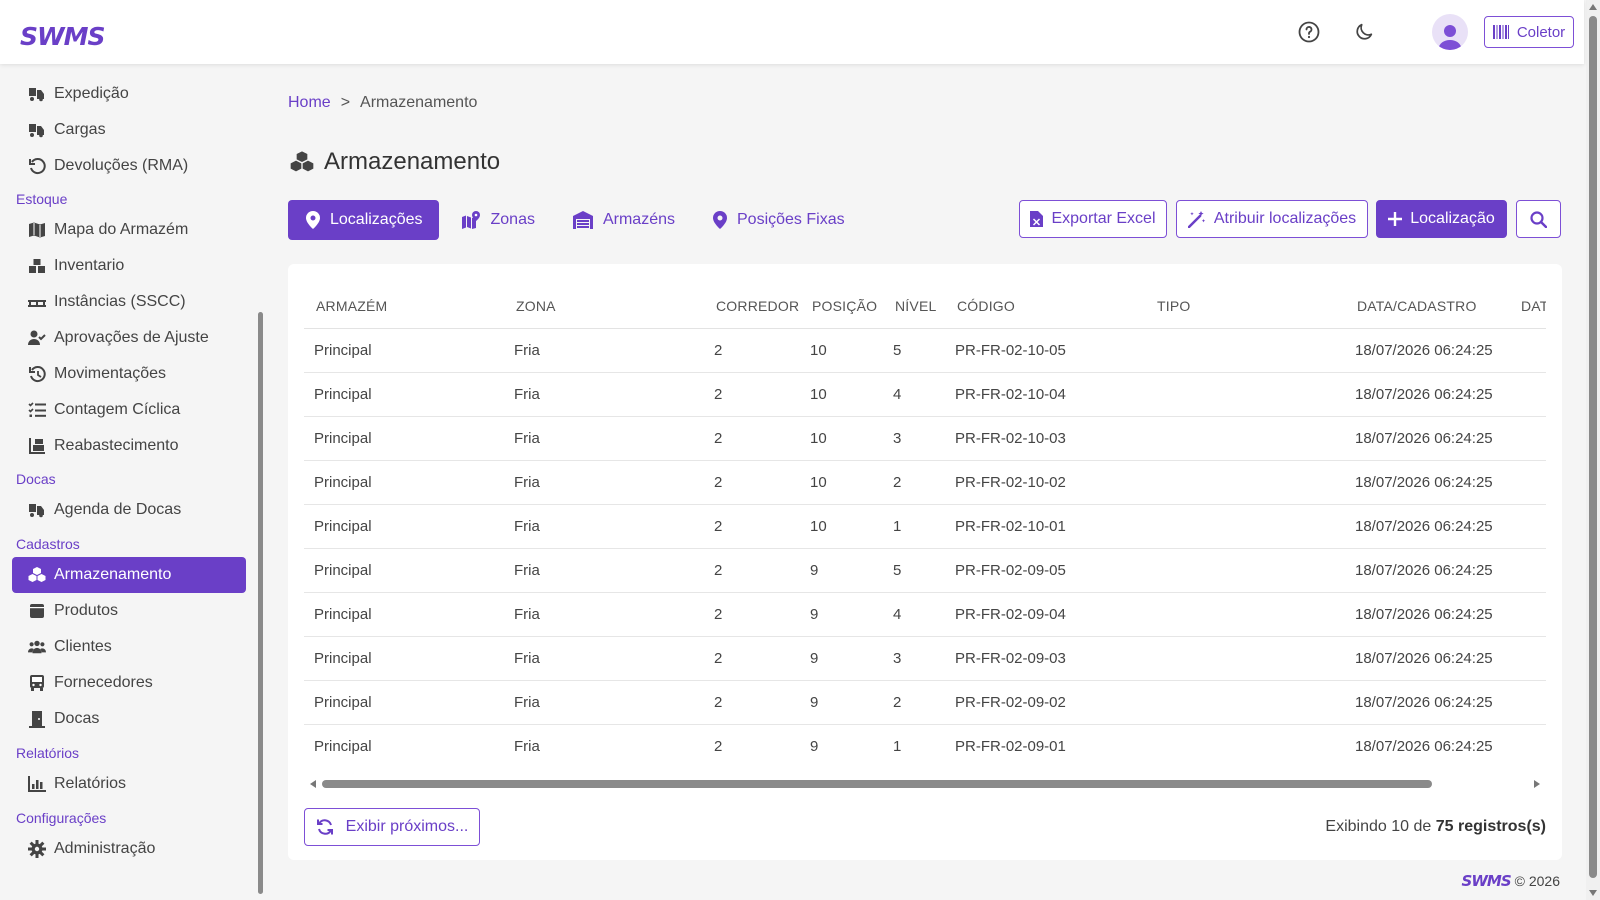 The image size is (1600, 900). What do you see at coordinates (1538, 219) in the screenshot?
I see `search-button` at bounding box center [1538, 219].